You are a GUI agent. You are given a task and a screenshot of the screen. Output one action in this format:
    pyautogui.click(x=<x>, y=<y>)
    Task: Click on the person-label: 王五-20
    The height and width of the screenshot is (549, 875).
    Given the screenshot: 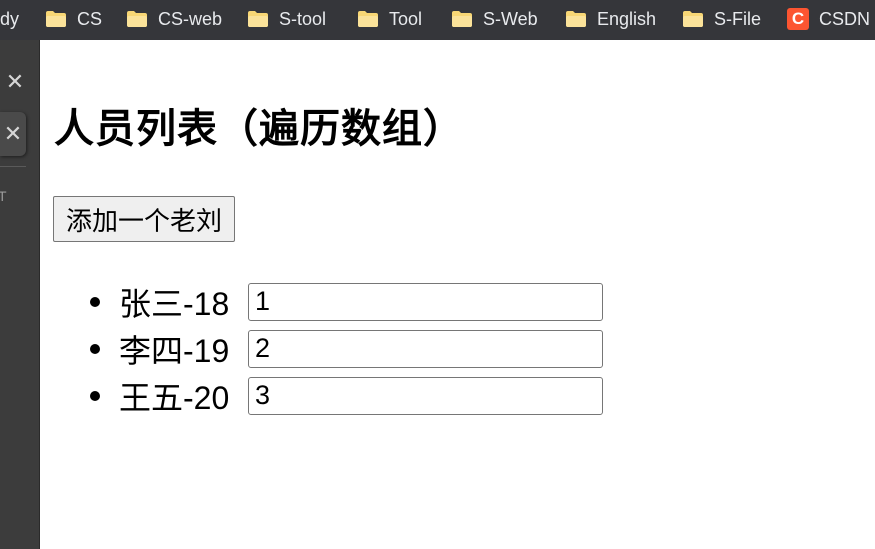 What is the action you would take?
    pyautogui.click(x=174, y=397)
    